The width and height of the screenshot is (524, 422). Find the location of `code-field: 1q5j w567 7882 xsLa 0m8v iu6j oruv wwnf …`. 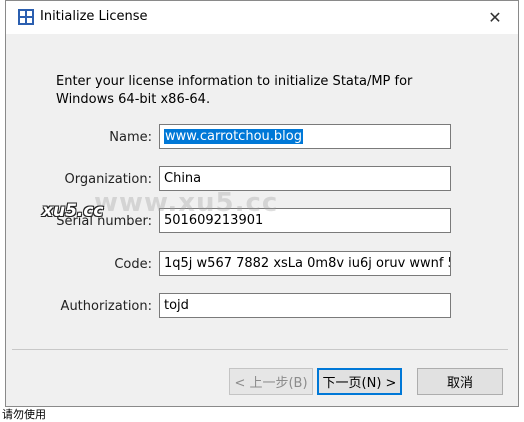

code-field: 1q5j w567 7882 xsLa 0m8v iu6j oruv wwnf … is located at coordinates (305, 263).